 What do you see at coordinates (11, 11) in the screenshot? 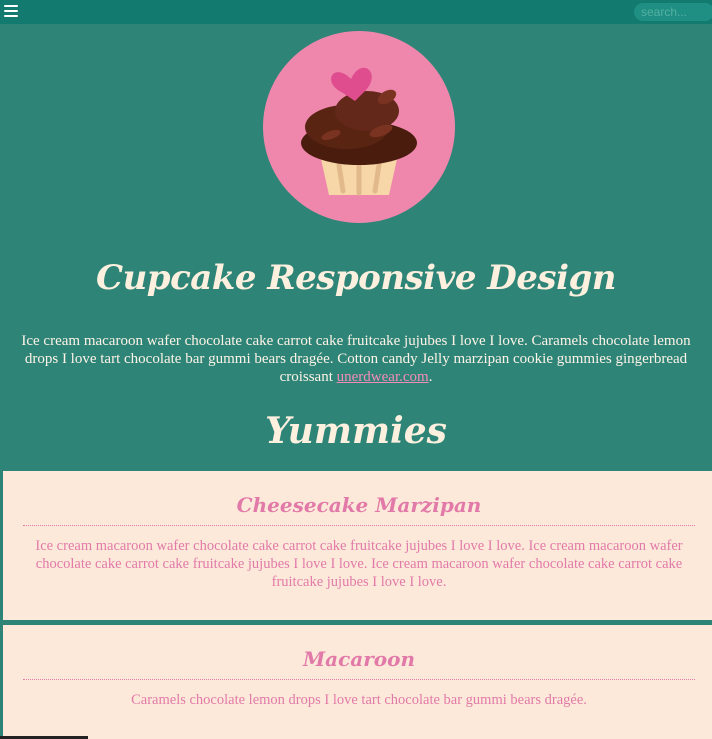
I see `hamburger-menu-icon` at bounding box center [11, 11].